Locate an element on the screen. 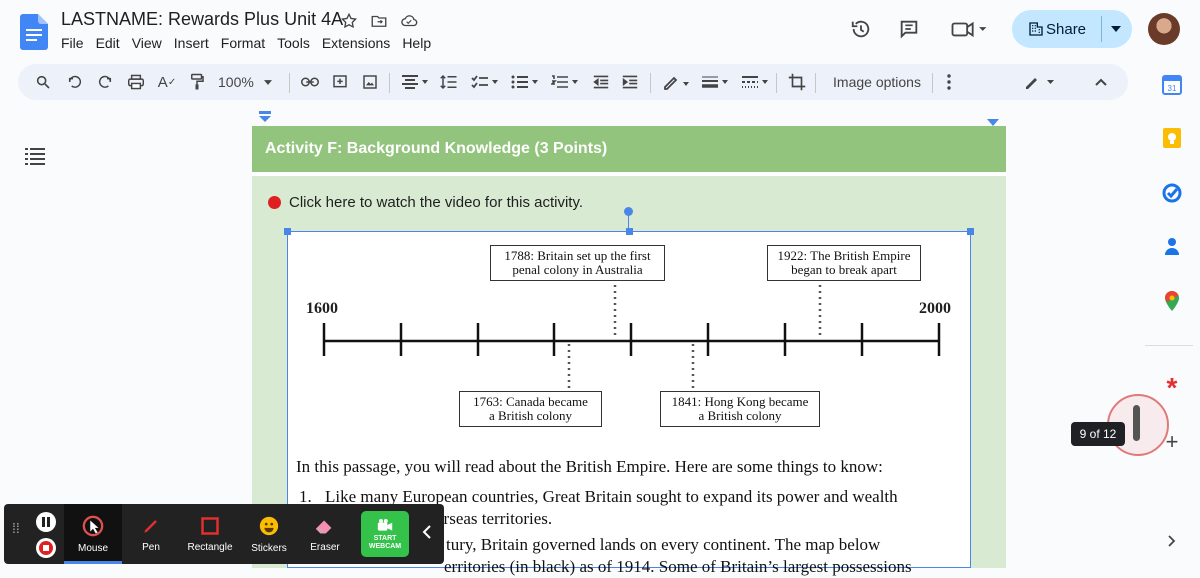  insert-link-icon is located at coordinates (310, 82).